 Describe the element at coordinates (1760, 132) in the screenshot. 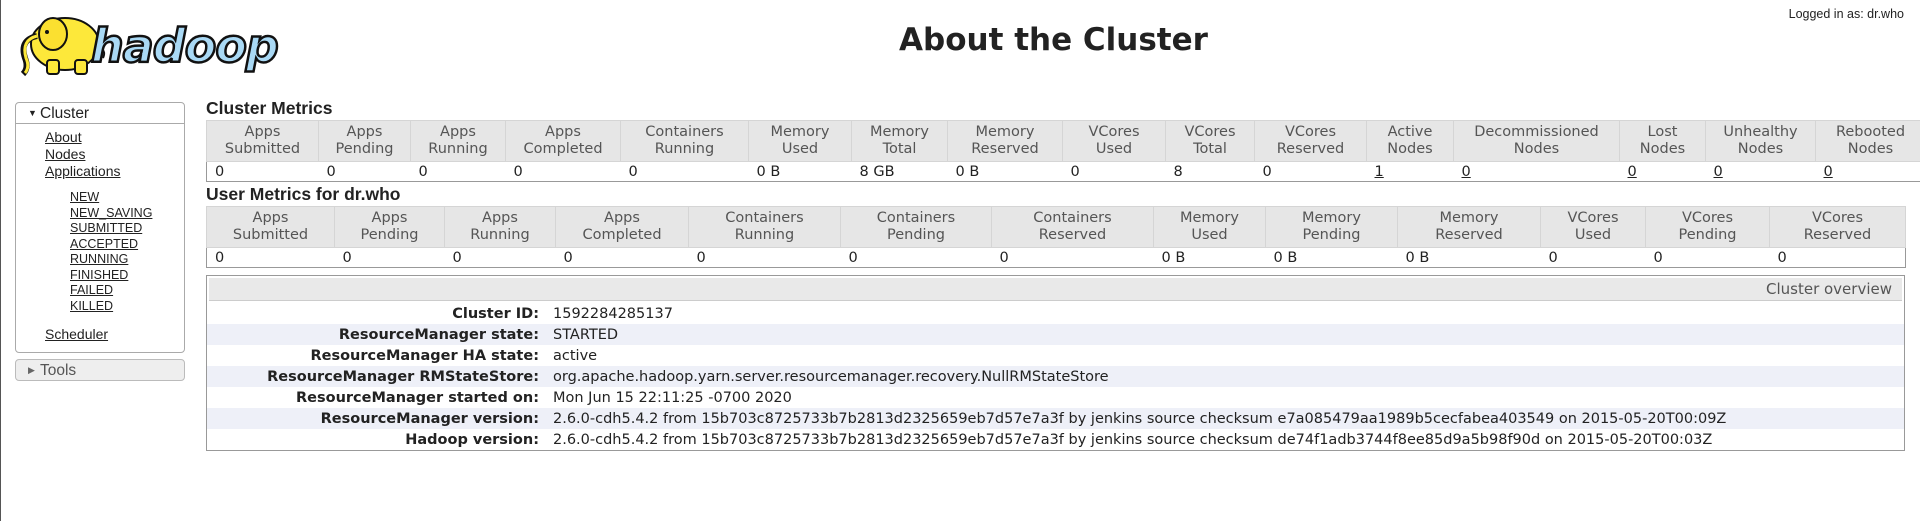

I see `column-header-label: Unhealthy` at that location.